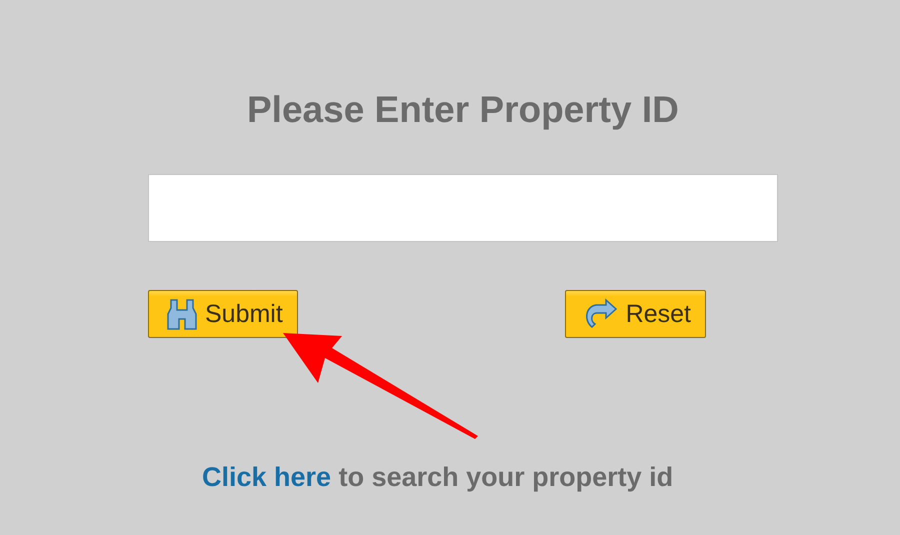 The width and height of the screenshot is (900, 535). What do you see at coordinates (182, 314) in the screenshot?
I see `binoculars-icon` at bounding box center [182, 314].